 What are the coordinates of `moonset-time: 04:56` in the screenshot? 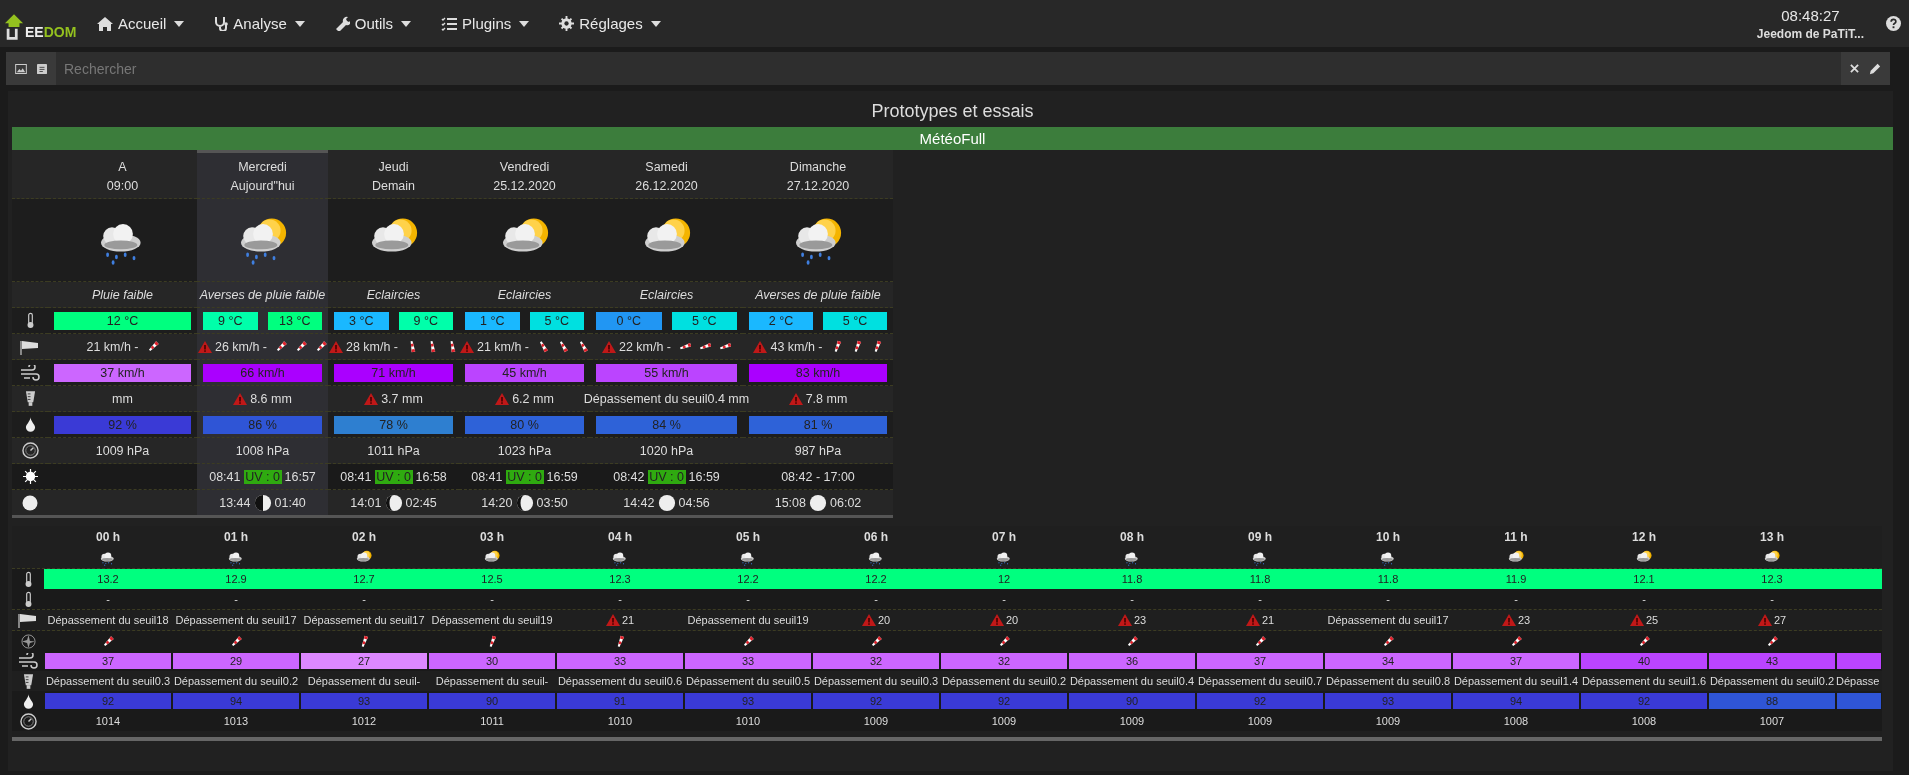 It's located at (694, 502).